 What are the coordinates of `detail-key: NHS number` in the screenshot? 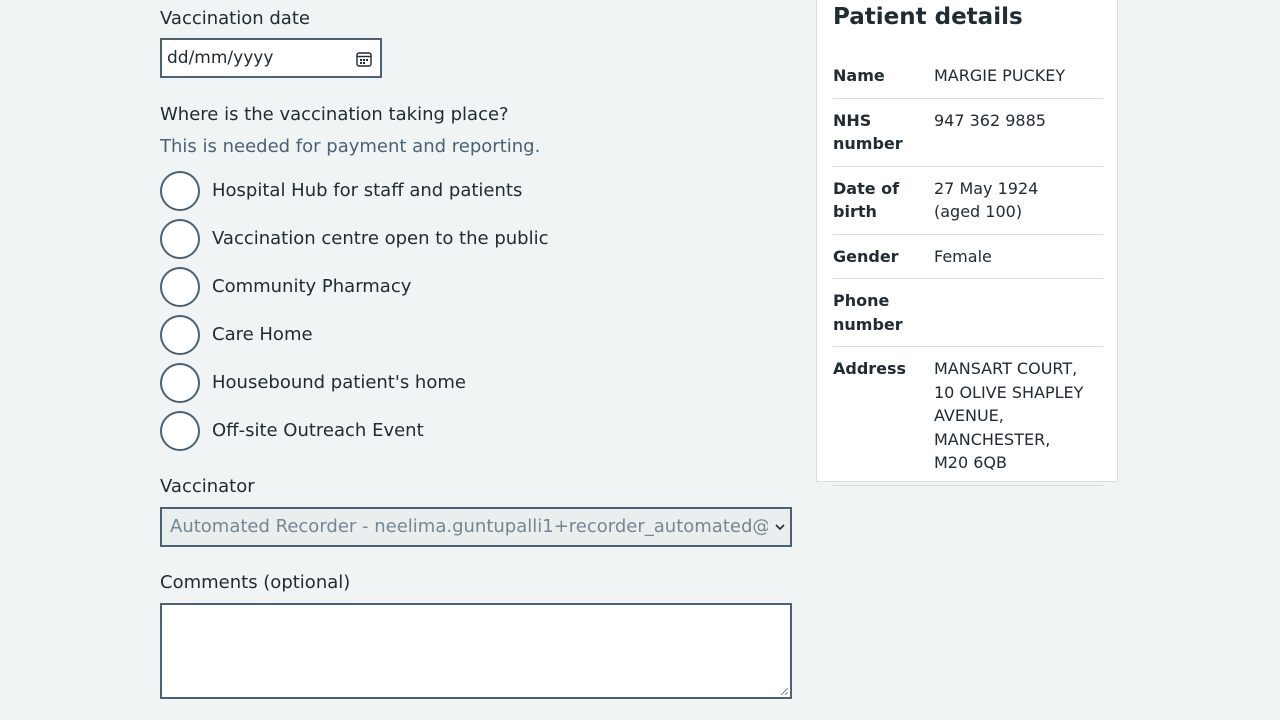 It's located at (868, 132).